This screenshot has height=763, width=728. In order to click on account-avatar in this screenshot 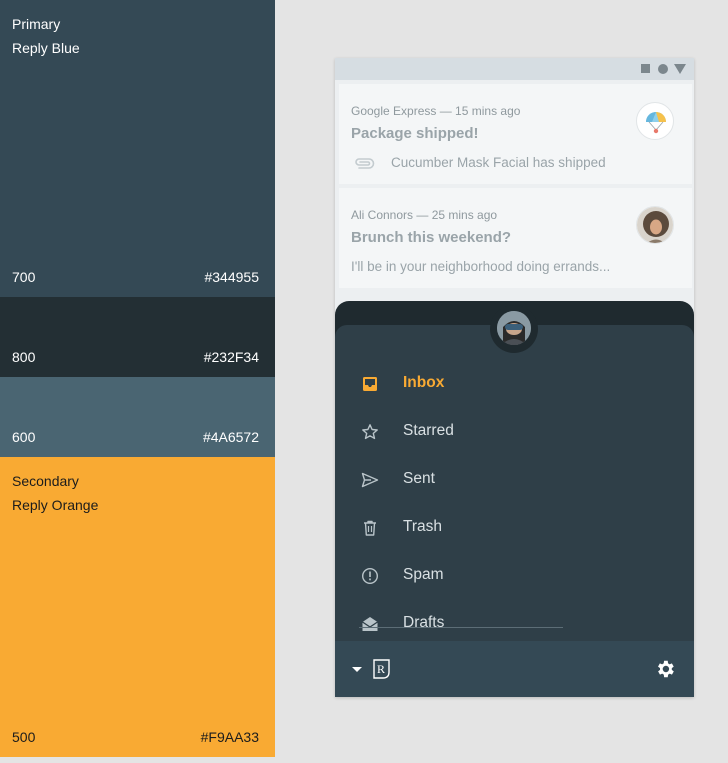, I will do `click(514, 329)`.